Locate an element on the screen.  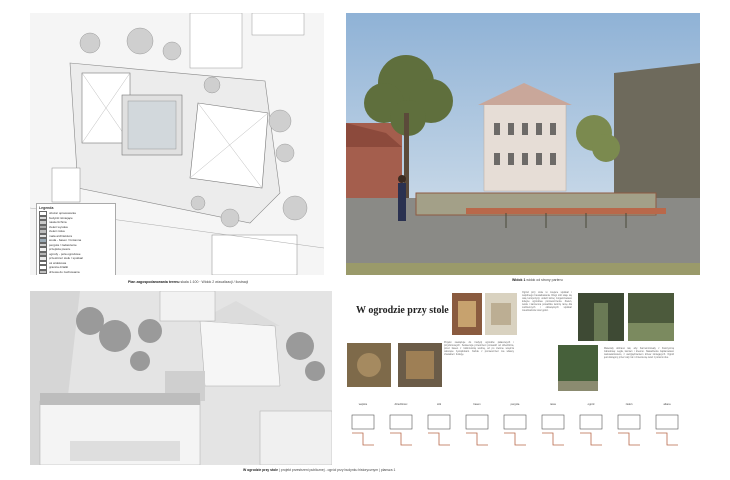
legend-label: zieleń niska is located at coordinates (57, 231).